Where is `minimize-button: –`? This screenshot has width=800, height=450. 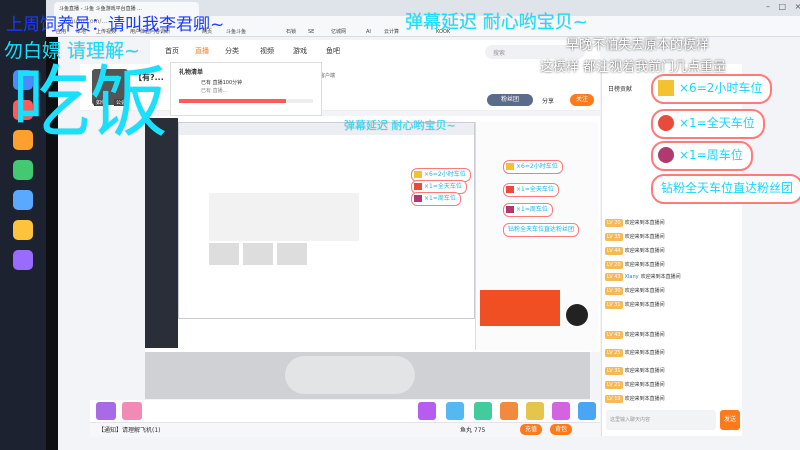
minimize-button: – is located at coordinates (768, 6).